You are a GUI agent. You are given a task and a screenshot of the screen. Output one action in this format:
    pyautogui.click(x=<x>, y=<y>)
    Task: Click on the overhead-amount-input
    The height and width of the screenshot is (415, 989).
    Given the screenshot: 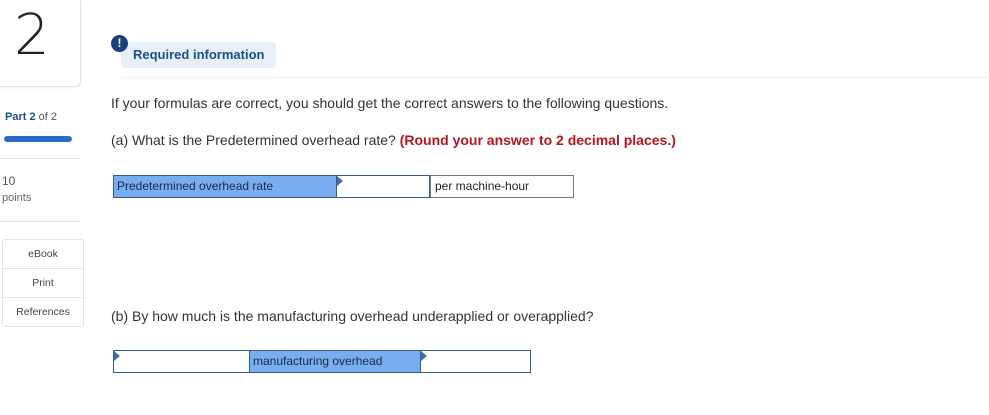 What is the action you would take?
    pyautogui.click(x=475, y=361)
    